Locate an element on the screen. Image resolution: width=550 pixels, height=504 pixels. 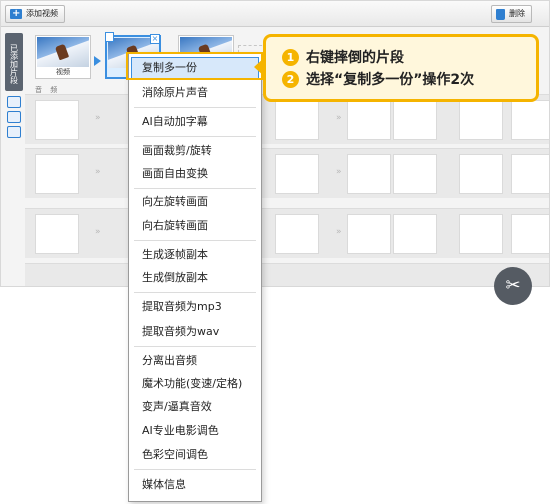
scissors-icon: ✂ is located at coordinates (513, 286).